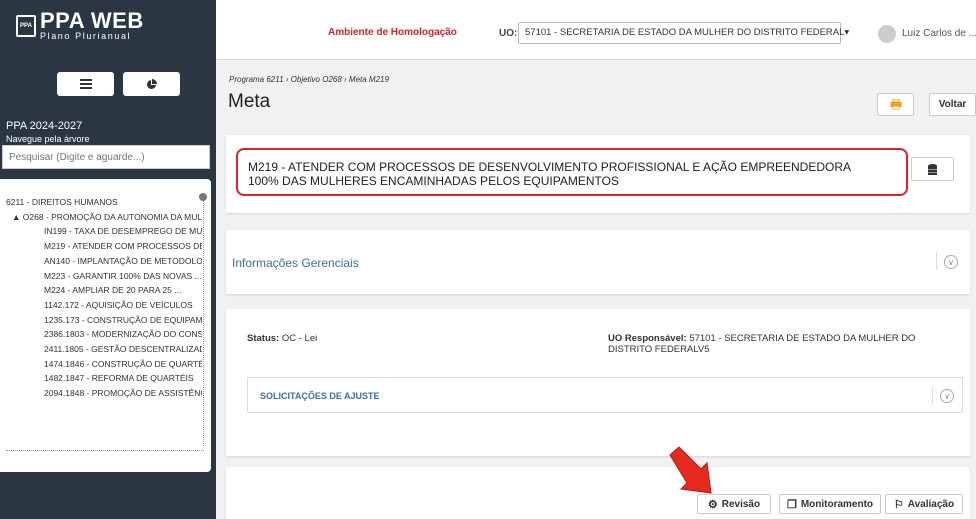 This screenshot has width=976, height=519. What do you see at coordinates (947, 396) in the screenshot?
I see `solicitacoes-expand-chevron-icon: ∨` at bounding box center [947, 396].